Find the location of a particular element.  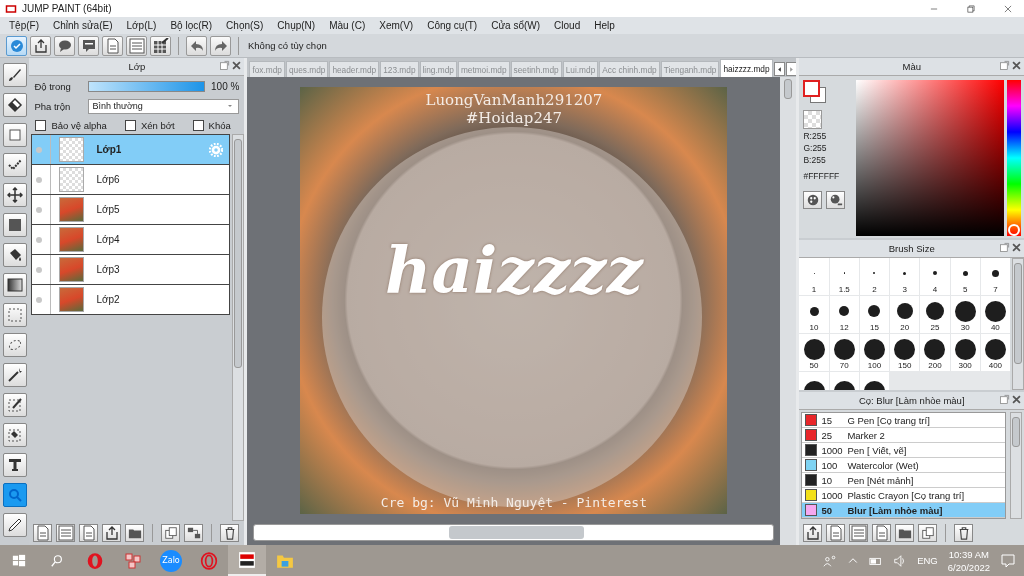

menu-item: Xem(V) is located at coordinates (396, 25).